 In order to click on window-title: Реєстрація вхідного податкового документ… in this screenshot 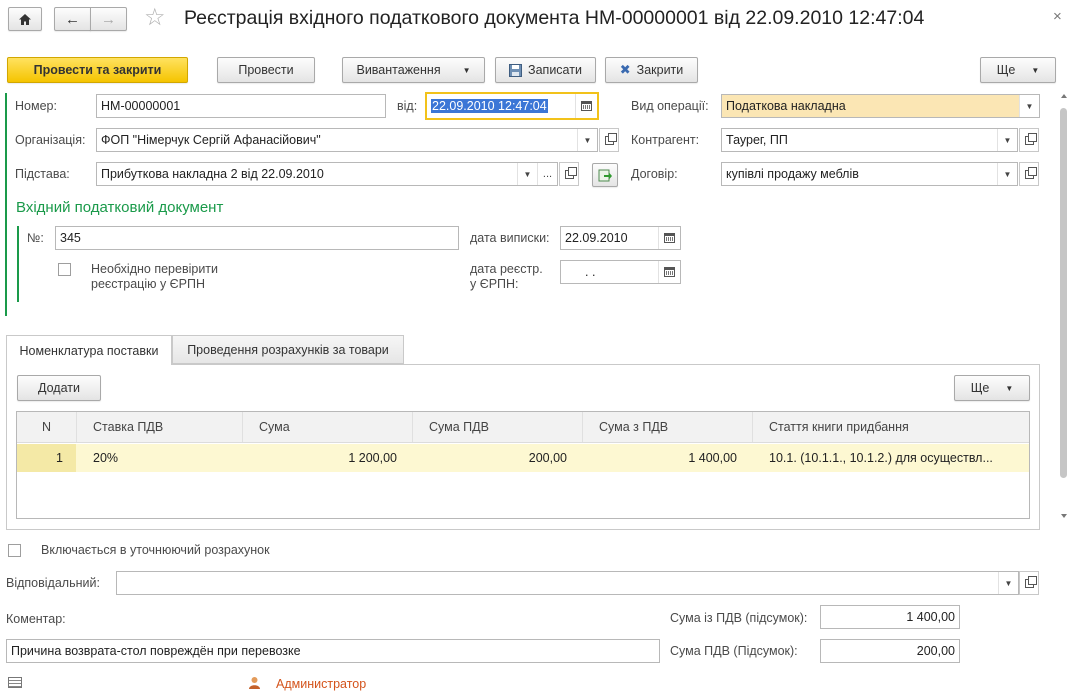, I will do `click(554, 18)`.